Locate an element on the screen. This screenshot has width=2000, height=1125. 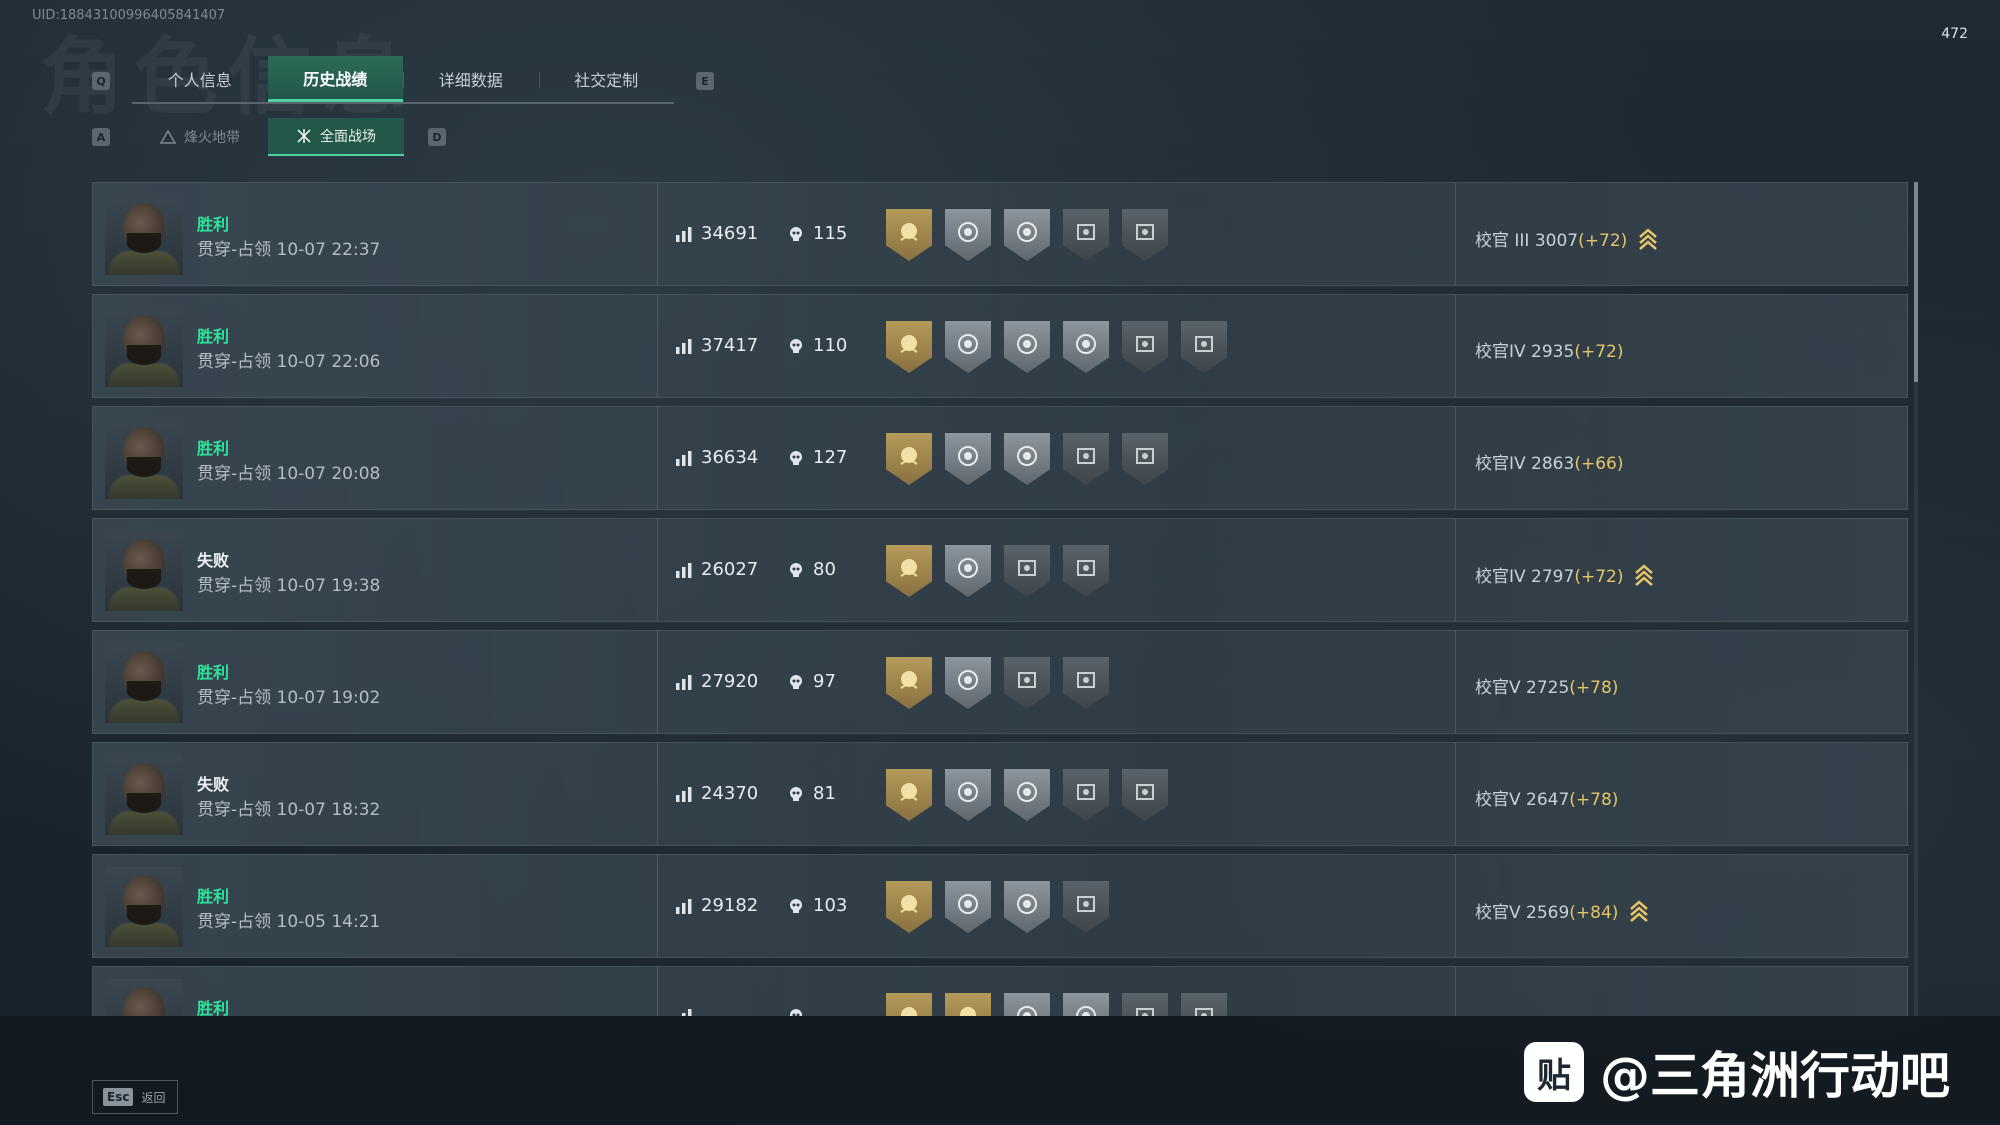
medal-list is located at coordinates (997, 907).